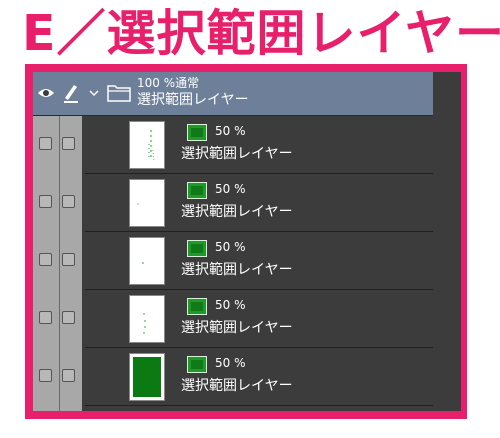  What do you see at coordinates (46, 241) in the screenshot?
I see `visibility-column` at bounding box center [46, 241].